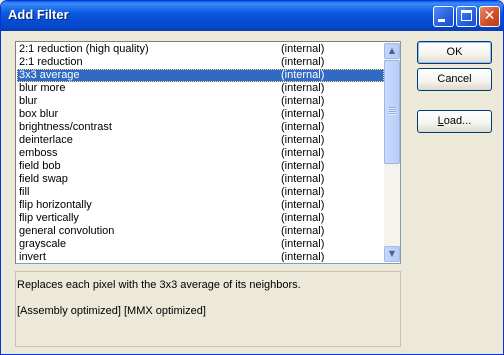  Describe the element at coordinates (49, 75) in the screenshot. I see `filter-name: 3x3 average` at that location.